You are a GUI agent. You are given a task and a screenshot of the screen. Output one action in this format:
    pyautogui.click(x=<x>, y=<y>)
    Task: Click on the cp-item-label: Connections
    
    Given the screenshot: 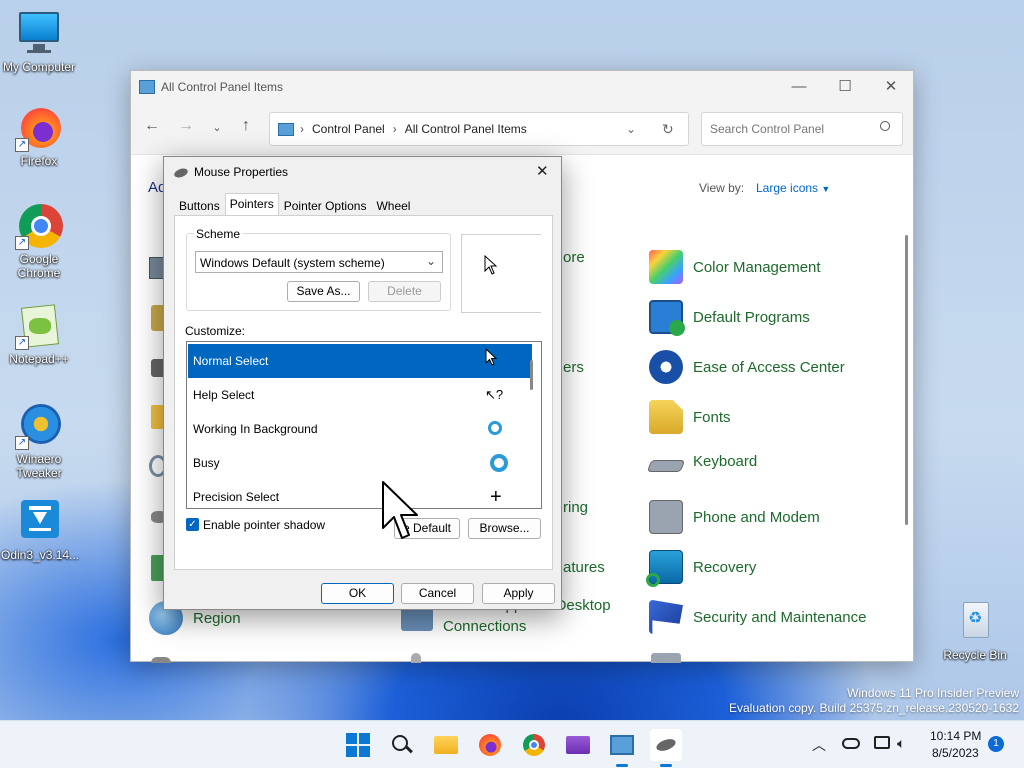 What is the action you would take?
    pyautogui.click(x=485, y=626)
    